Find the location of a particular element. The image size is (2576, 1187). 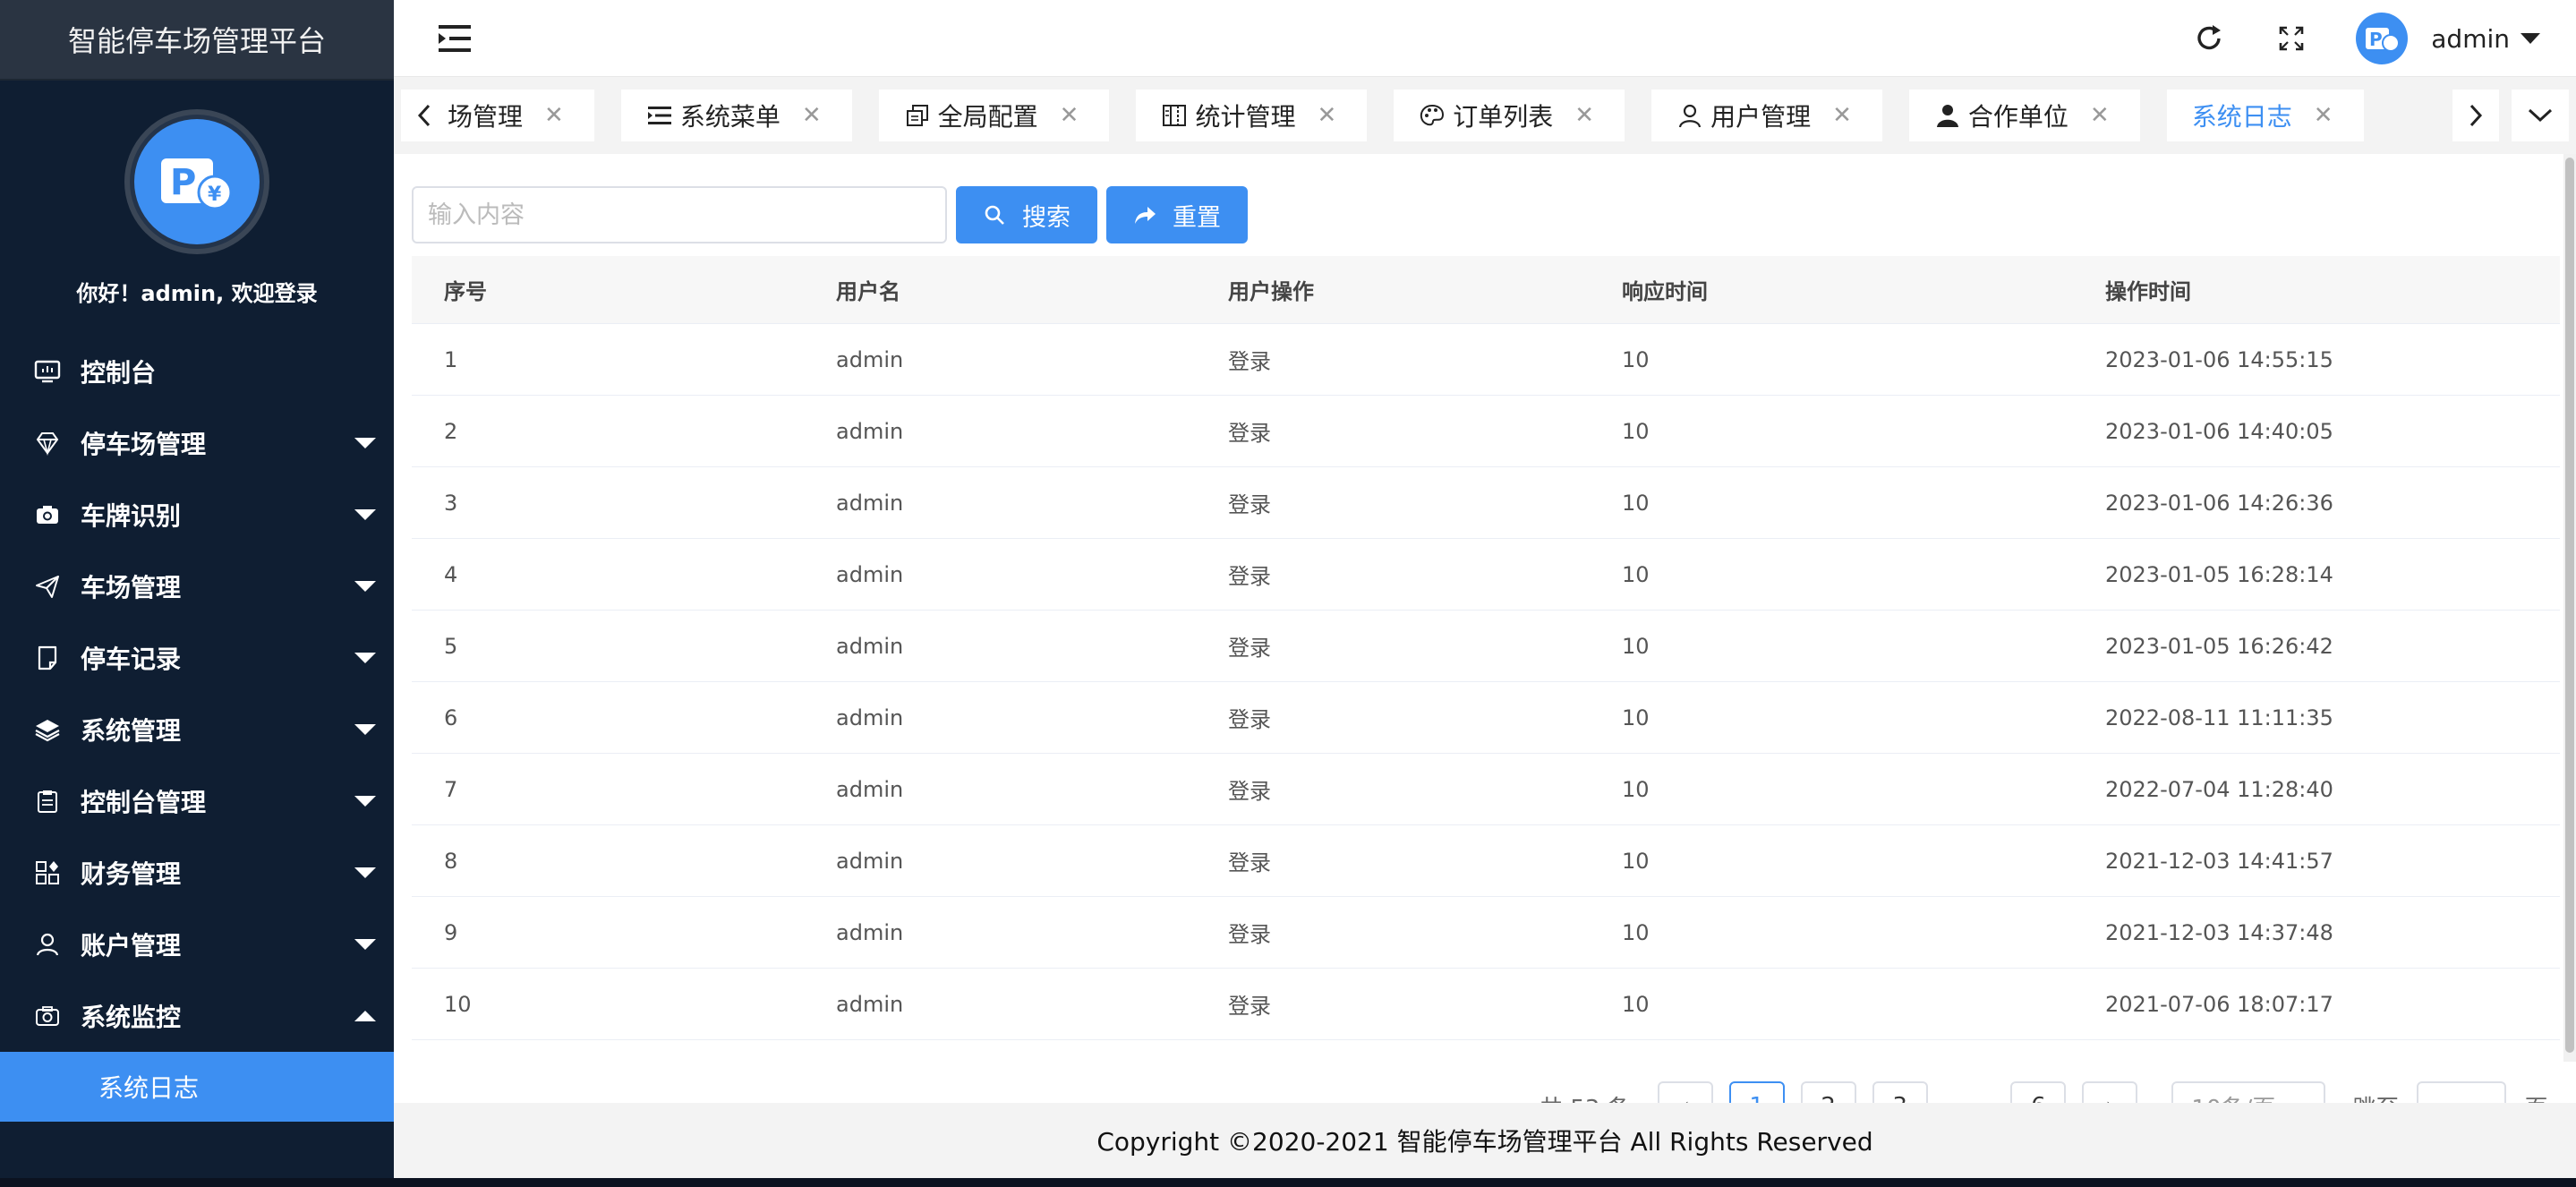

table-cell: 2021-12-03 14:37:48 is located at coordinates (2219, 932).